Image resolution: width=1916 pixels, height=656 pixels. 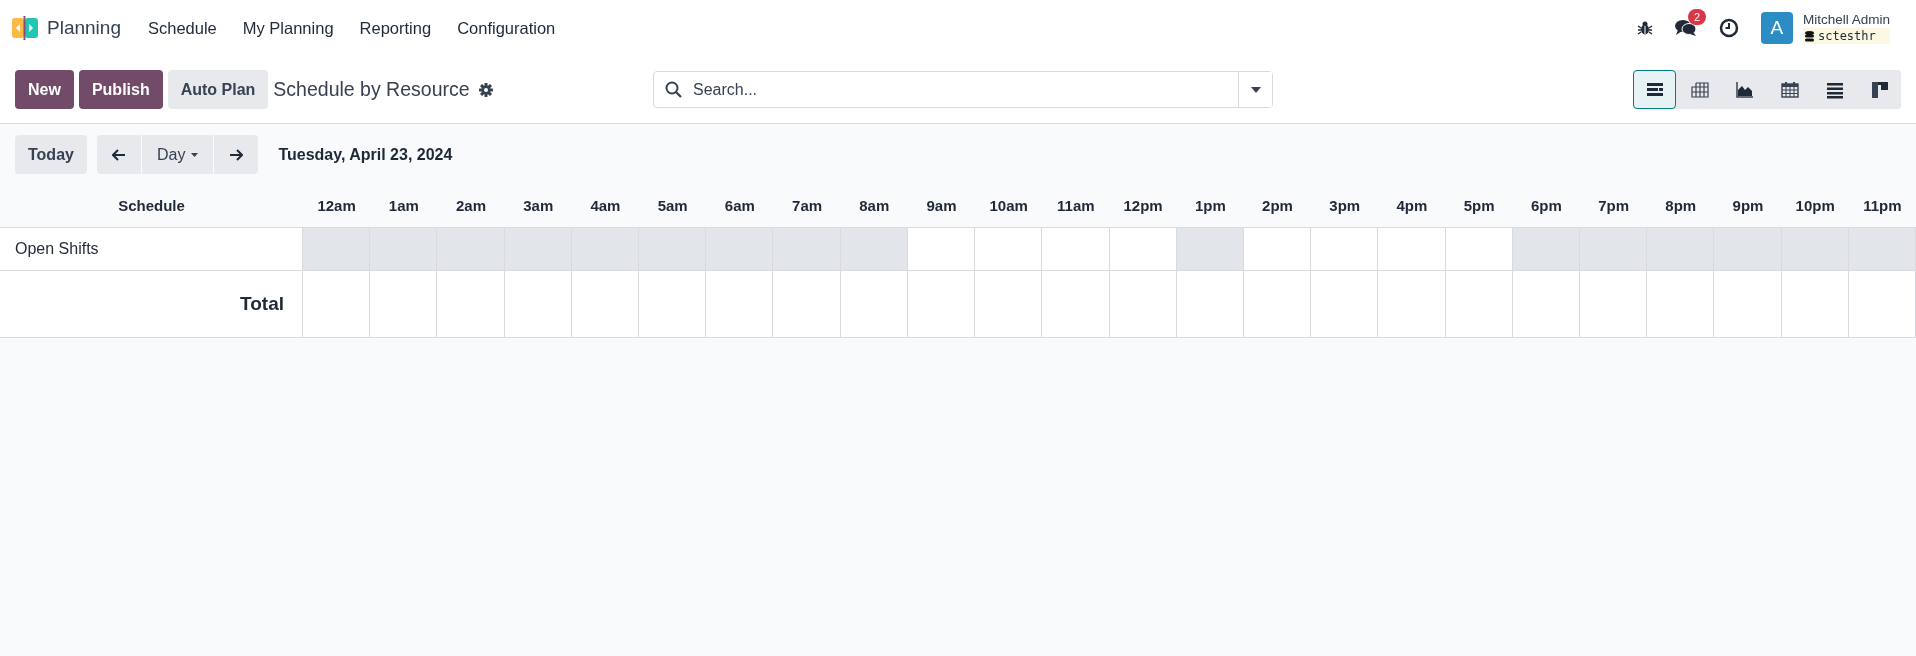 What do you see at coordinates (25, 28) in the screenshot?
I see `app-logo-icon` at bounding box center [25, 28].